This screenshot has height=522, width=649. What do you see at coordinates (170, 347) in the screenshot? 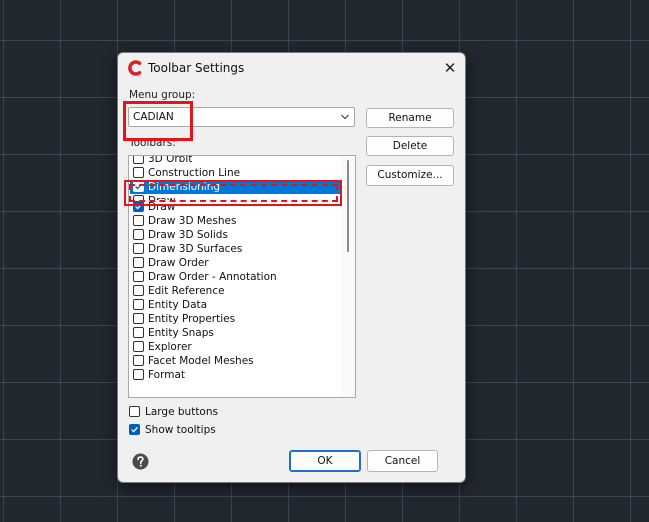
I see `toolbar-item-label: Explorer` at bounding box center [170, 347].